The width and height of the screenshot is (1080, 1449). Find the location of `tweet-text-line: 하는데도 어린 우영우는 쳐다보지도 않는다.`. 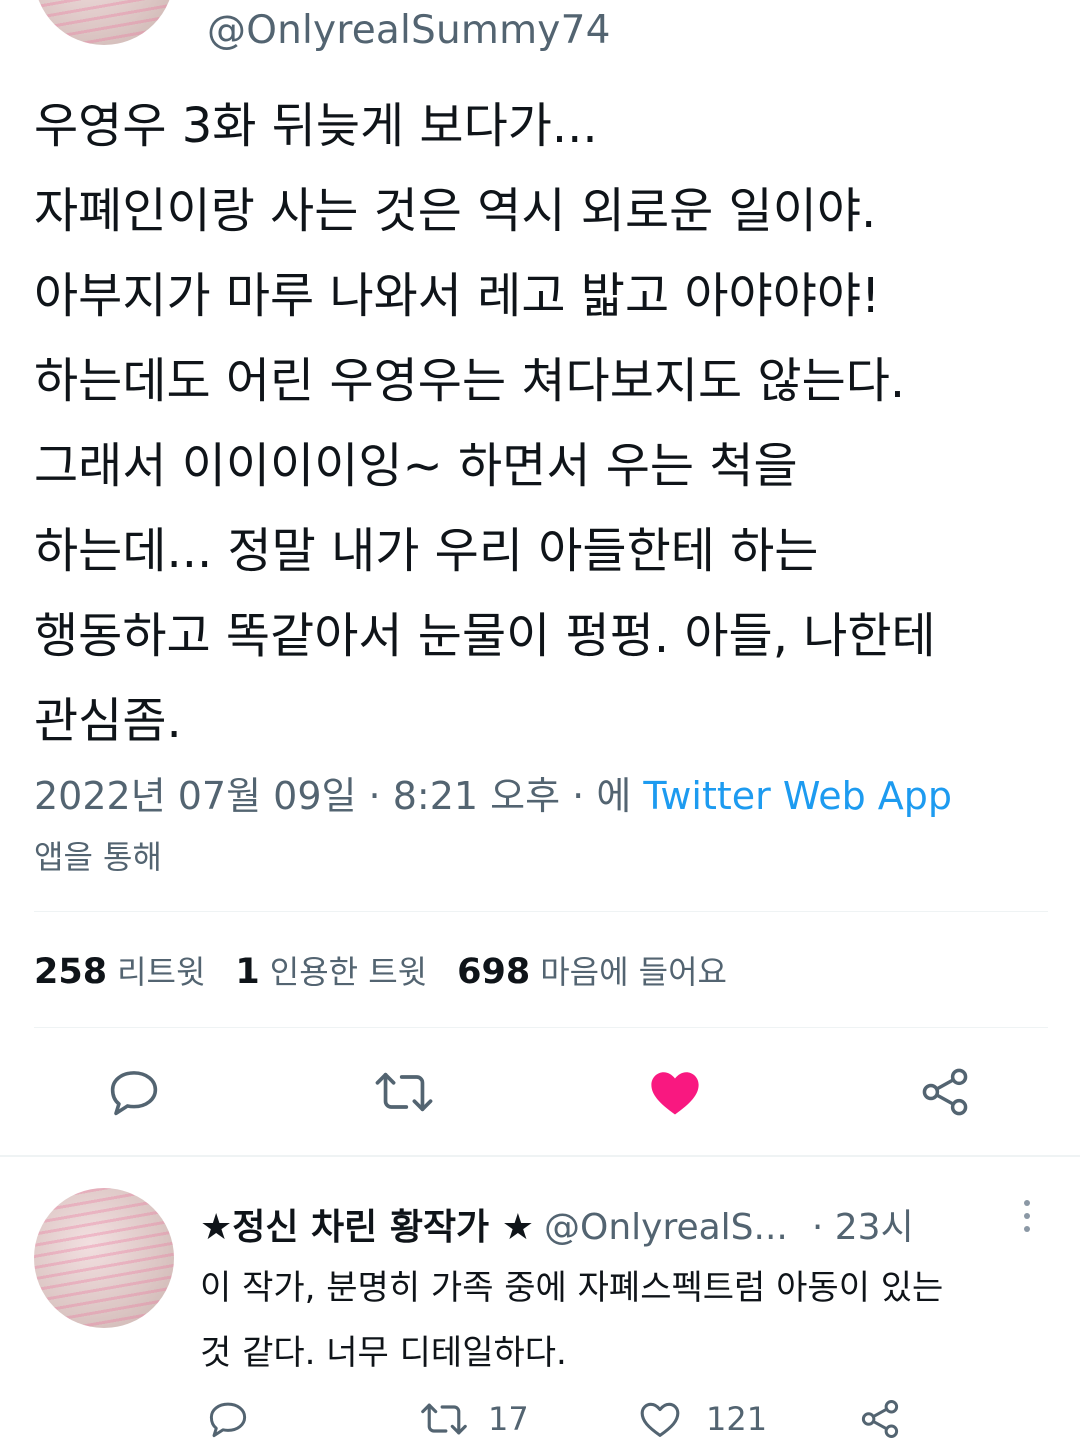

tweet-text-line: 하는데도 어린 우영우는 쳐다보지도 않는다. is located at coordinates (470, 381).